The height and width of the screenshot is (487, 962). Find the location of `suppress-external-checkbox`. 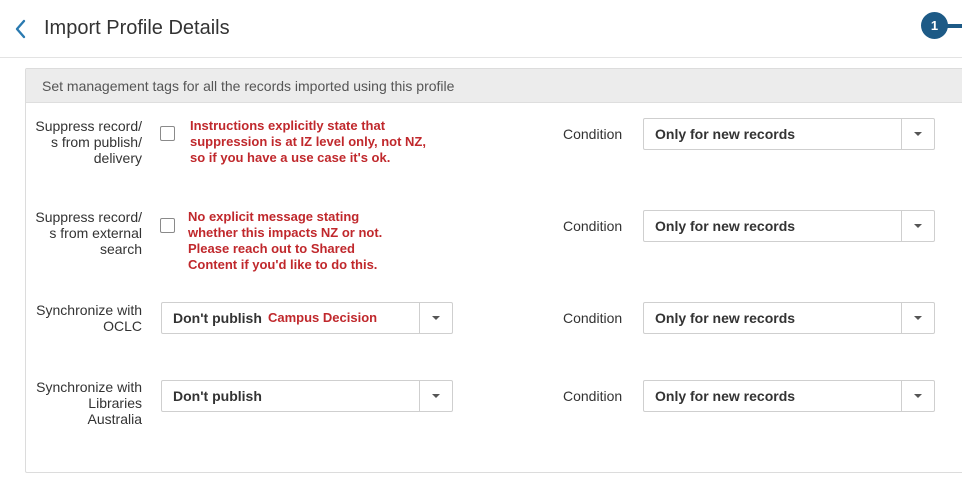

suppress-external-checkbox is located at coordinates (167, 225).